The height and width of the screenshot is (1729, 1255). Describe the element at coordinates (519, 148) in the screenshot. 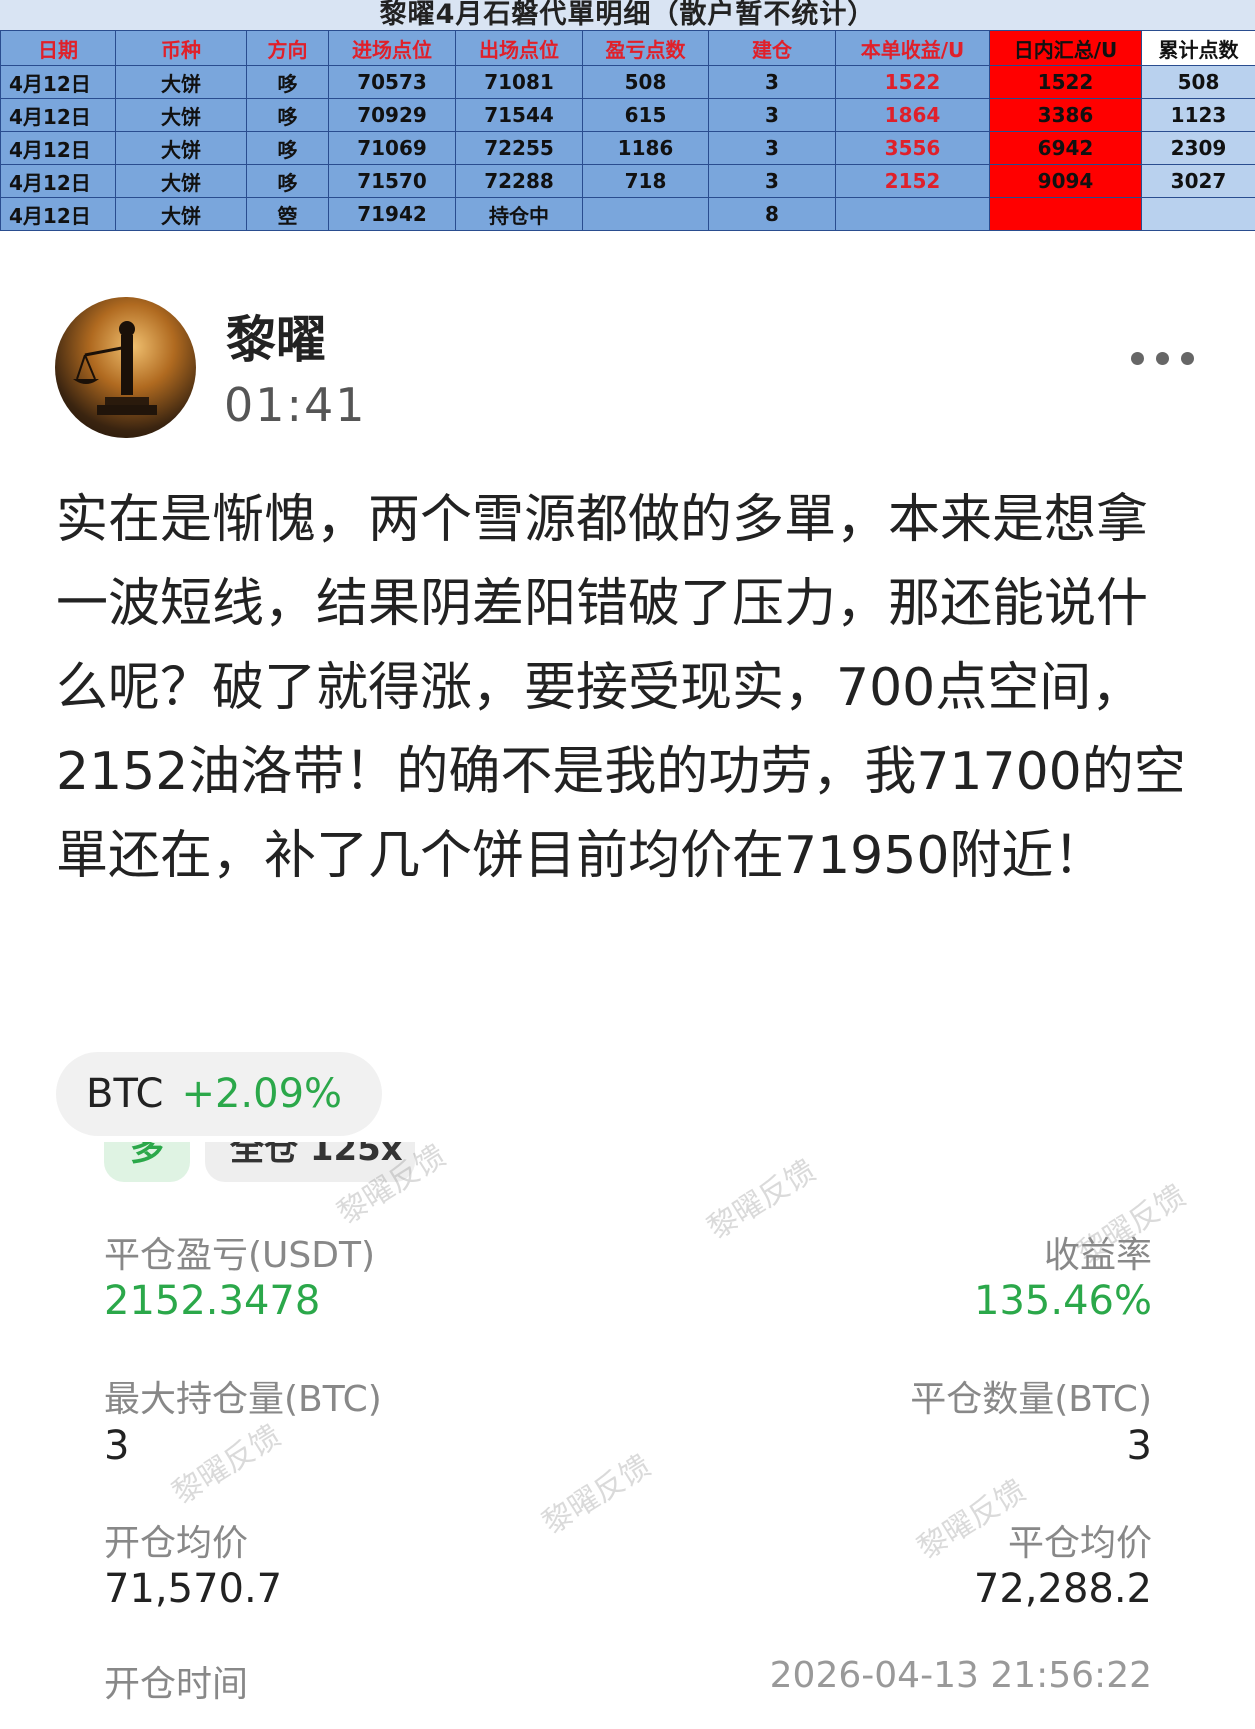

I see `cell-exit: 72255` at that location.